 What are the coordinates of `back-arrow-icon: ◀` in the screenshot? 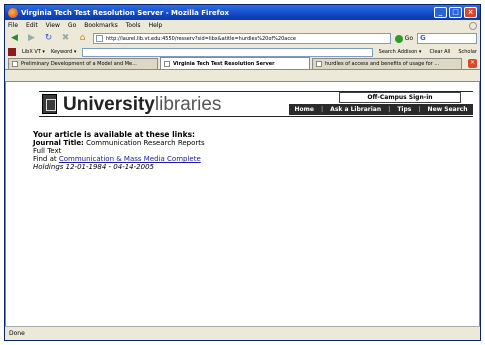 It's located at (14, 38).